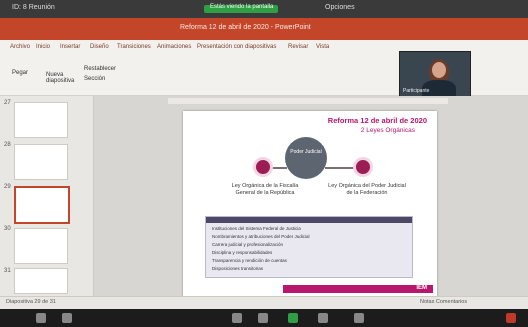 This screenshot has width=528, height=327. What do you see at coordinates (94, 79) in the screenshot?
I see `section-button: Sección` at bounding box center [94, 79].